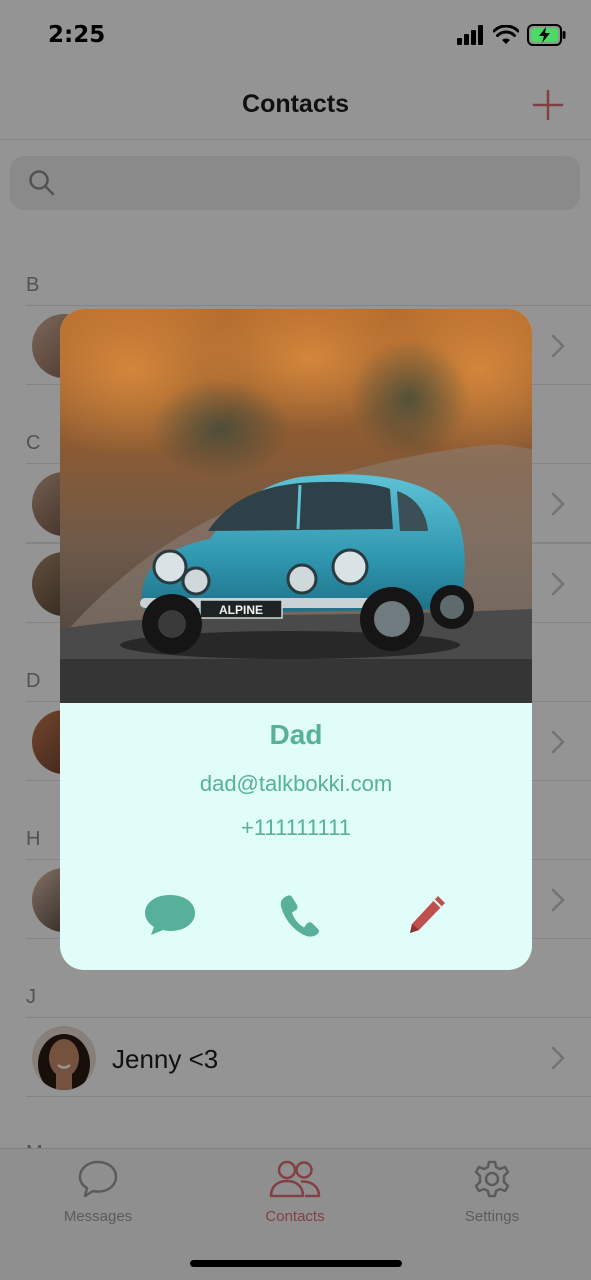 The width and height of the screenshot is (591, 1280). I want to click on contact-card-phone: +111111111, so click(296, 828).